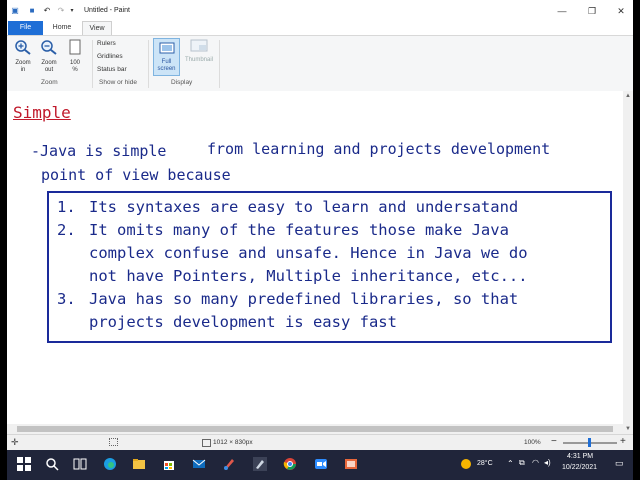  What do you see at coordinates (42, 112) in the screenshot?
I see `heading-simple: Simple` at bounding box center [42, 112].